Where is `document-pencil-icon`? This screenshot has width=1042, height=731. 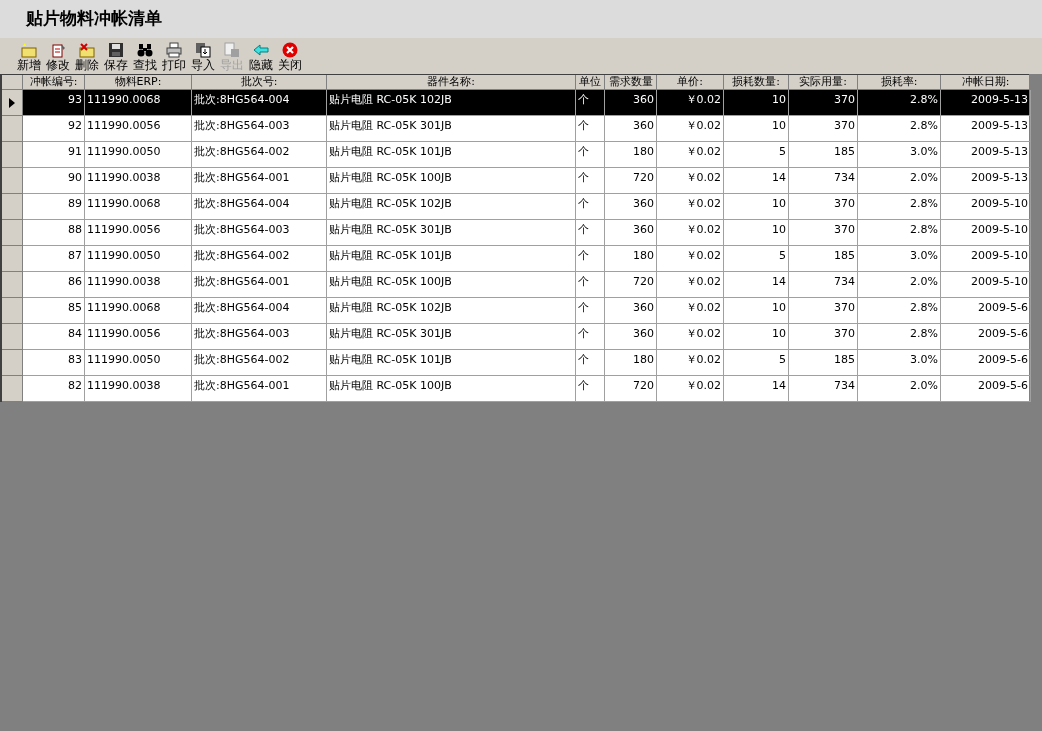
document-pencil-icon is located at coordinates (58, 50).